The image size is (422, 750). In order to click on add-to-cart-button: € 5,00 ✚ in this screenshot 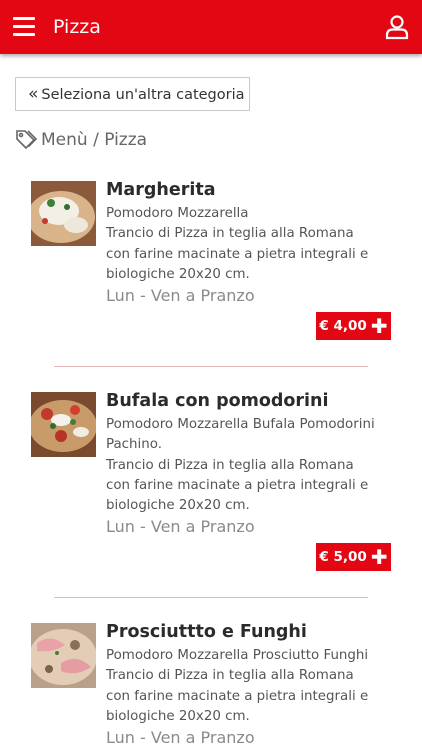, I will do `click(353, 557)`.